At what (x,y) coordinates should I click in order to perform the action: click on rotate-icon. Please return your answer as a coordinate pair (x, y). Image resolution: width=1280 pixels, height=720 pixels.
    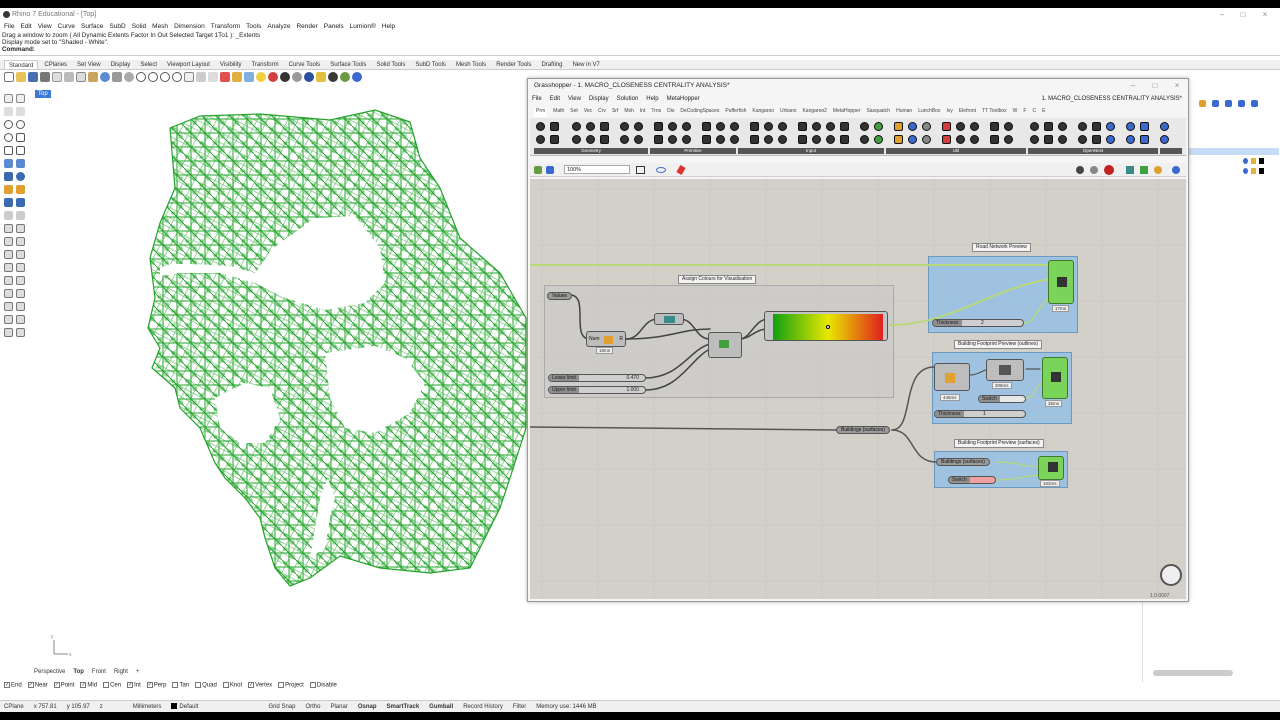
    Looking at the image, I should click on (8, 241).